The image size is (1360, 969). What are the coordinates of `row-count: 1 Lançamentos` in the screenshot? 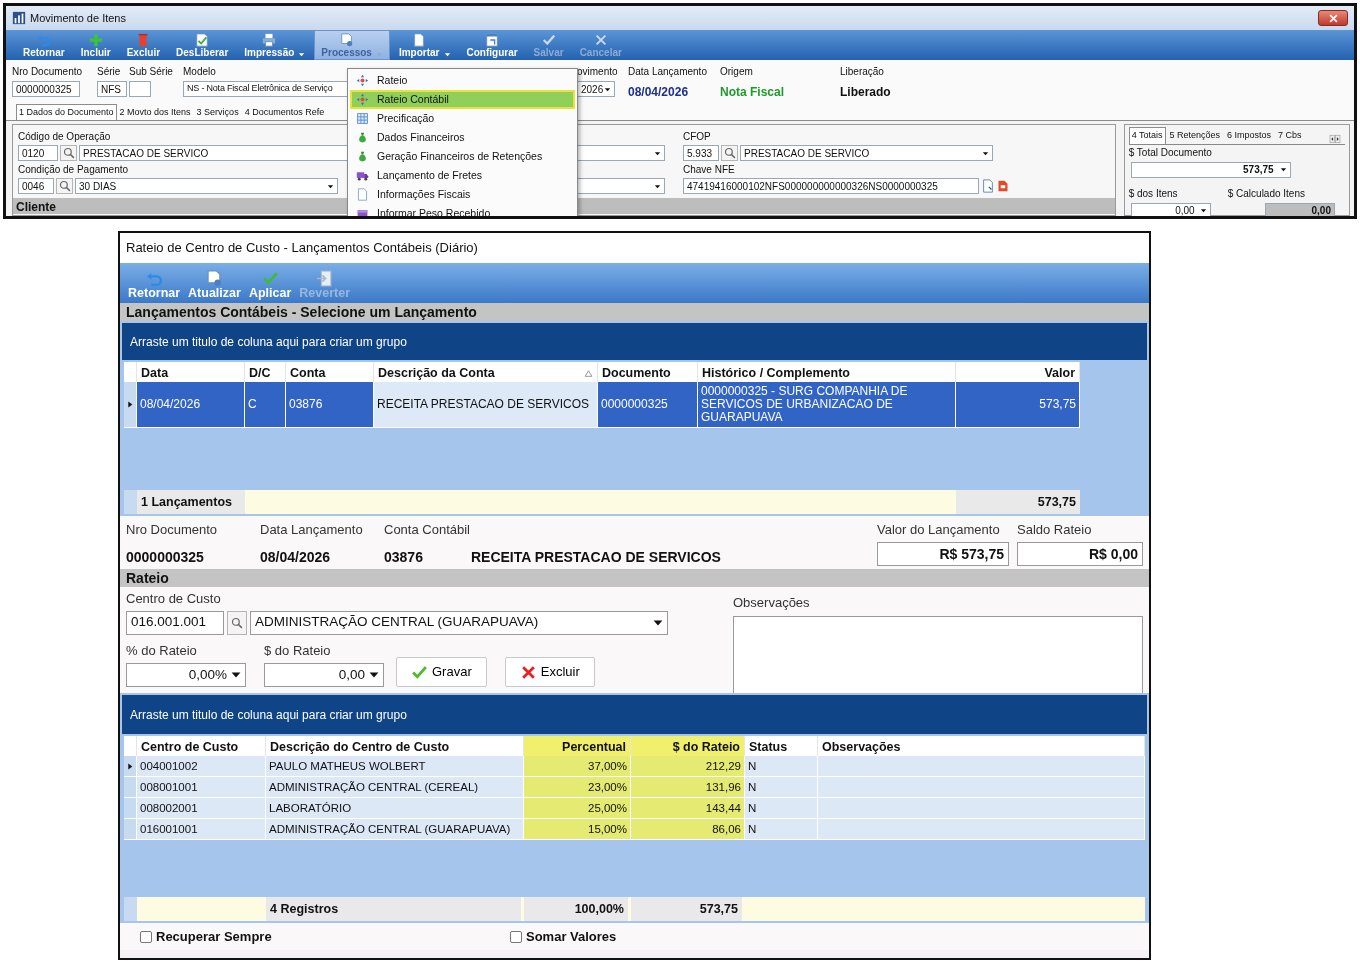 It's located at (191, 502).